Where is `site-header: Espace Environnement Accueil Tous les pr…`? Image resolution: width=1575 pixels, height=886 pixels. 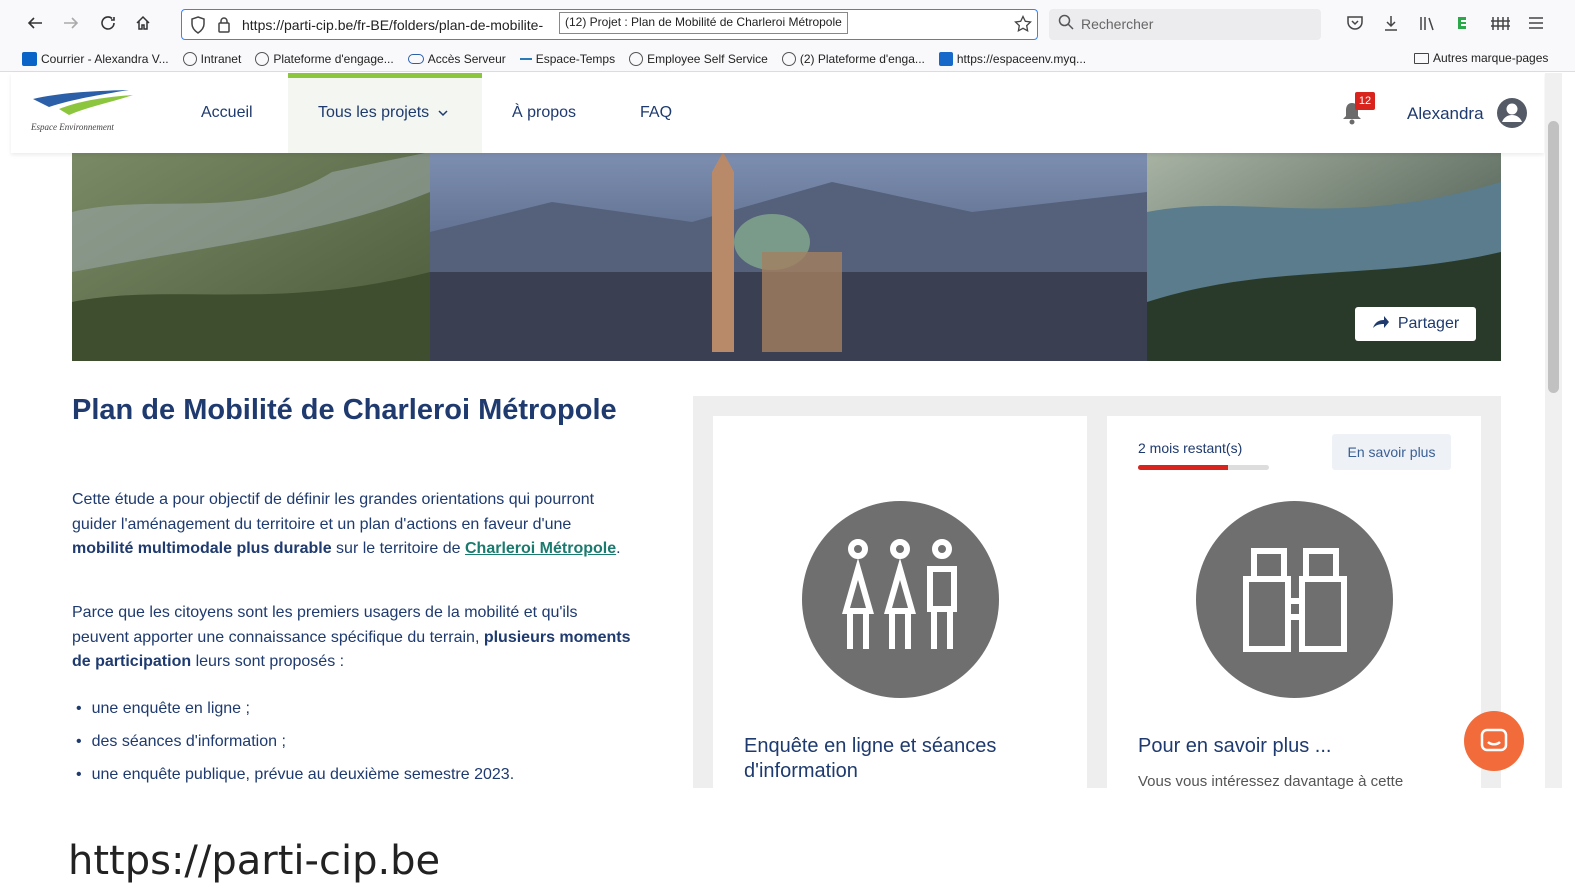 site-header: Espace Environnement Accueil Tous les pr… is located at coordinates (777, 113).